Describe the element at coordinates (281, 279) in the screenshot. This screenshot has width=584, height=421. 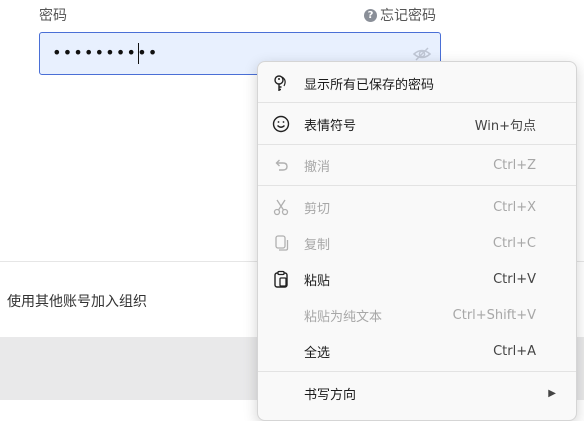
I see `clipboard-icon` at that location.